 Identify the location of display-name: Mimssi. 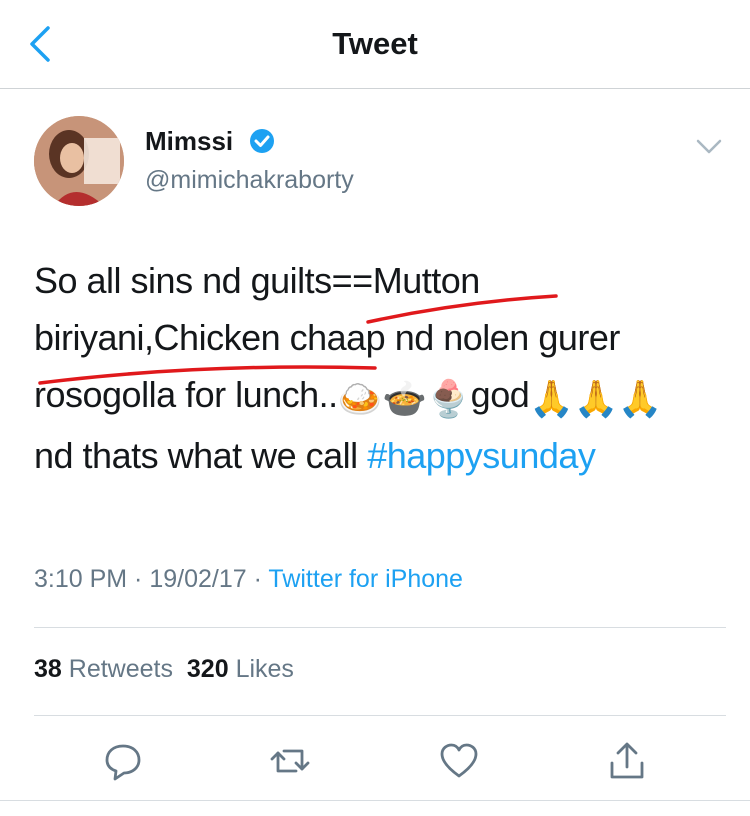
(189, 141).